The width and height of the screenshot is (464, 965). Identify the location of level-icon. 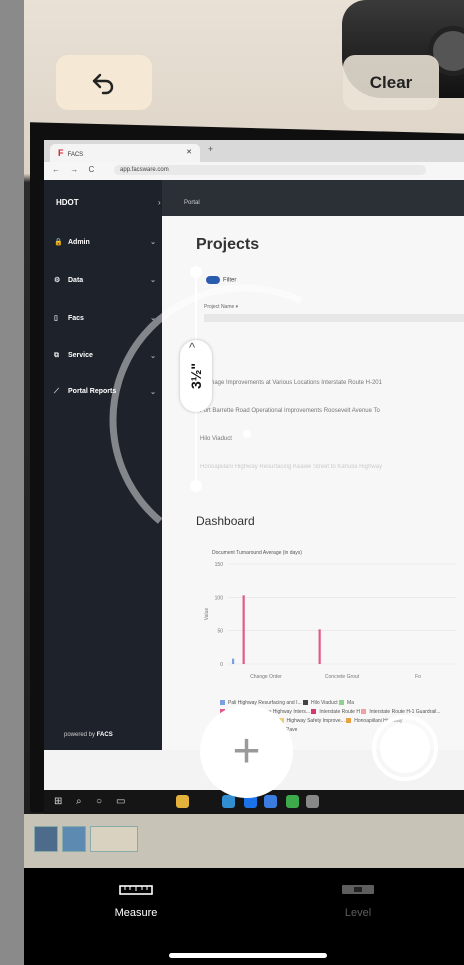
(358, 889).